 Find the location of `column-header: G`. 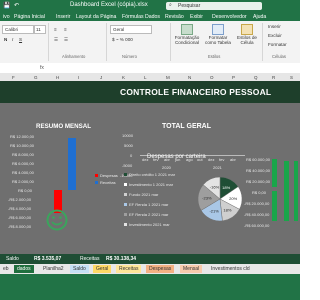

column-header: G is located at coordinates (36, 77).